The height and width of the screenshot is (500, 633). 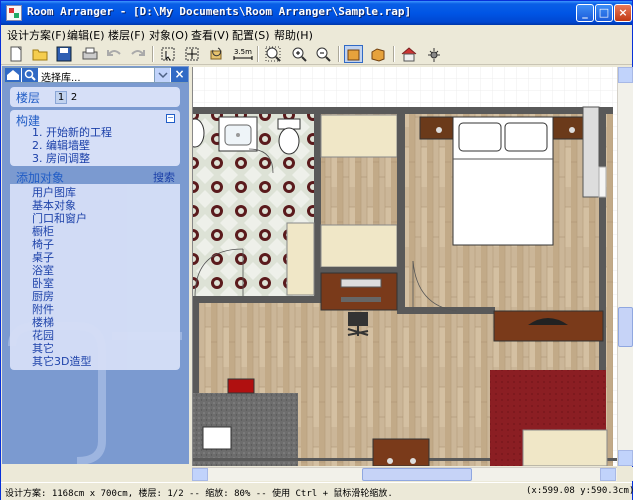 I want to click on menu-settings: 配置(S), so click(x=251, y=35).